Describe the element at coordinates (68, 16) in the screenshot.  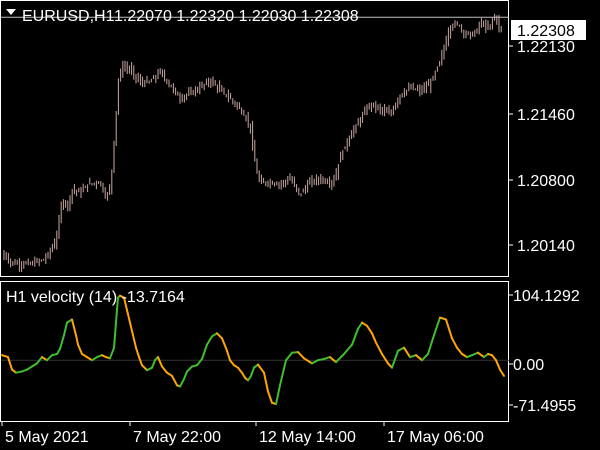
I see `symbol-timeframe: EURUSD,H1` at that location.